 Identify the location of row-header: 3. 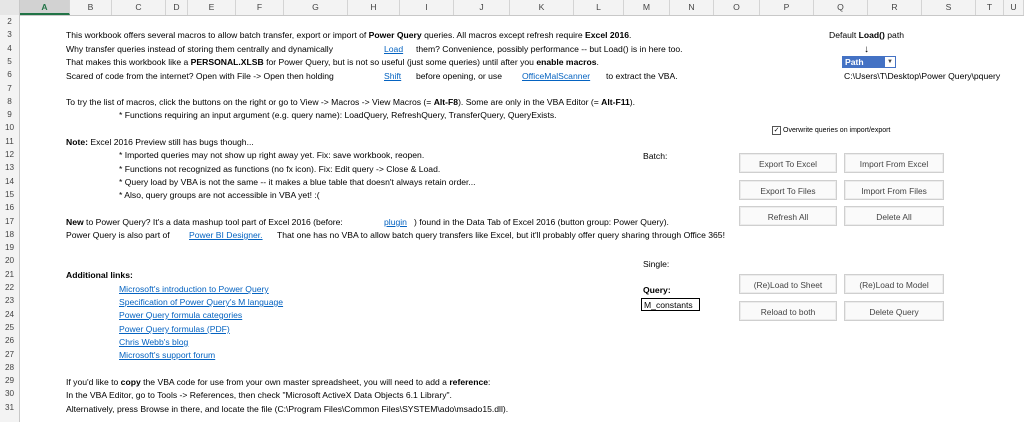
(9, 34).